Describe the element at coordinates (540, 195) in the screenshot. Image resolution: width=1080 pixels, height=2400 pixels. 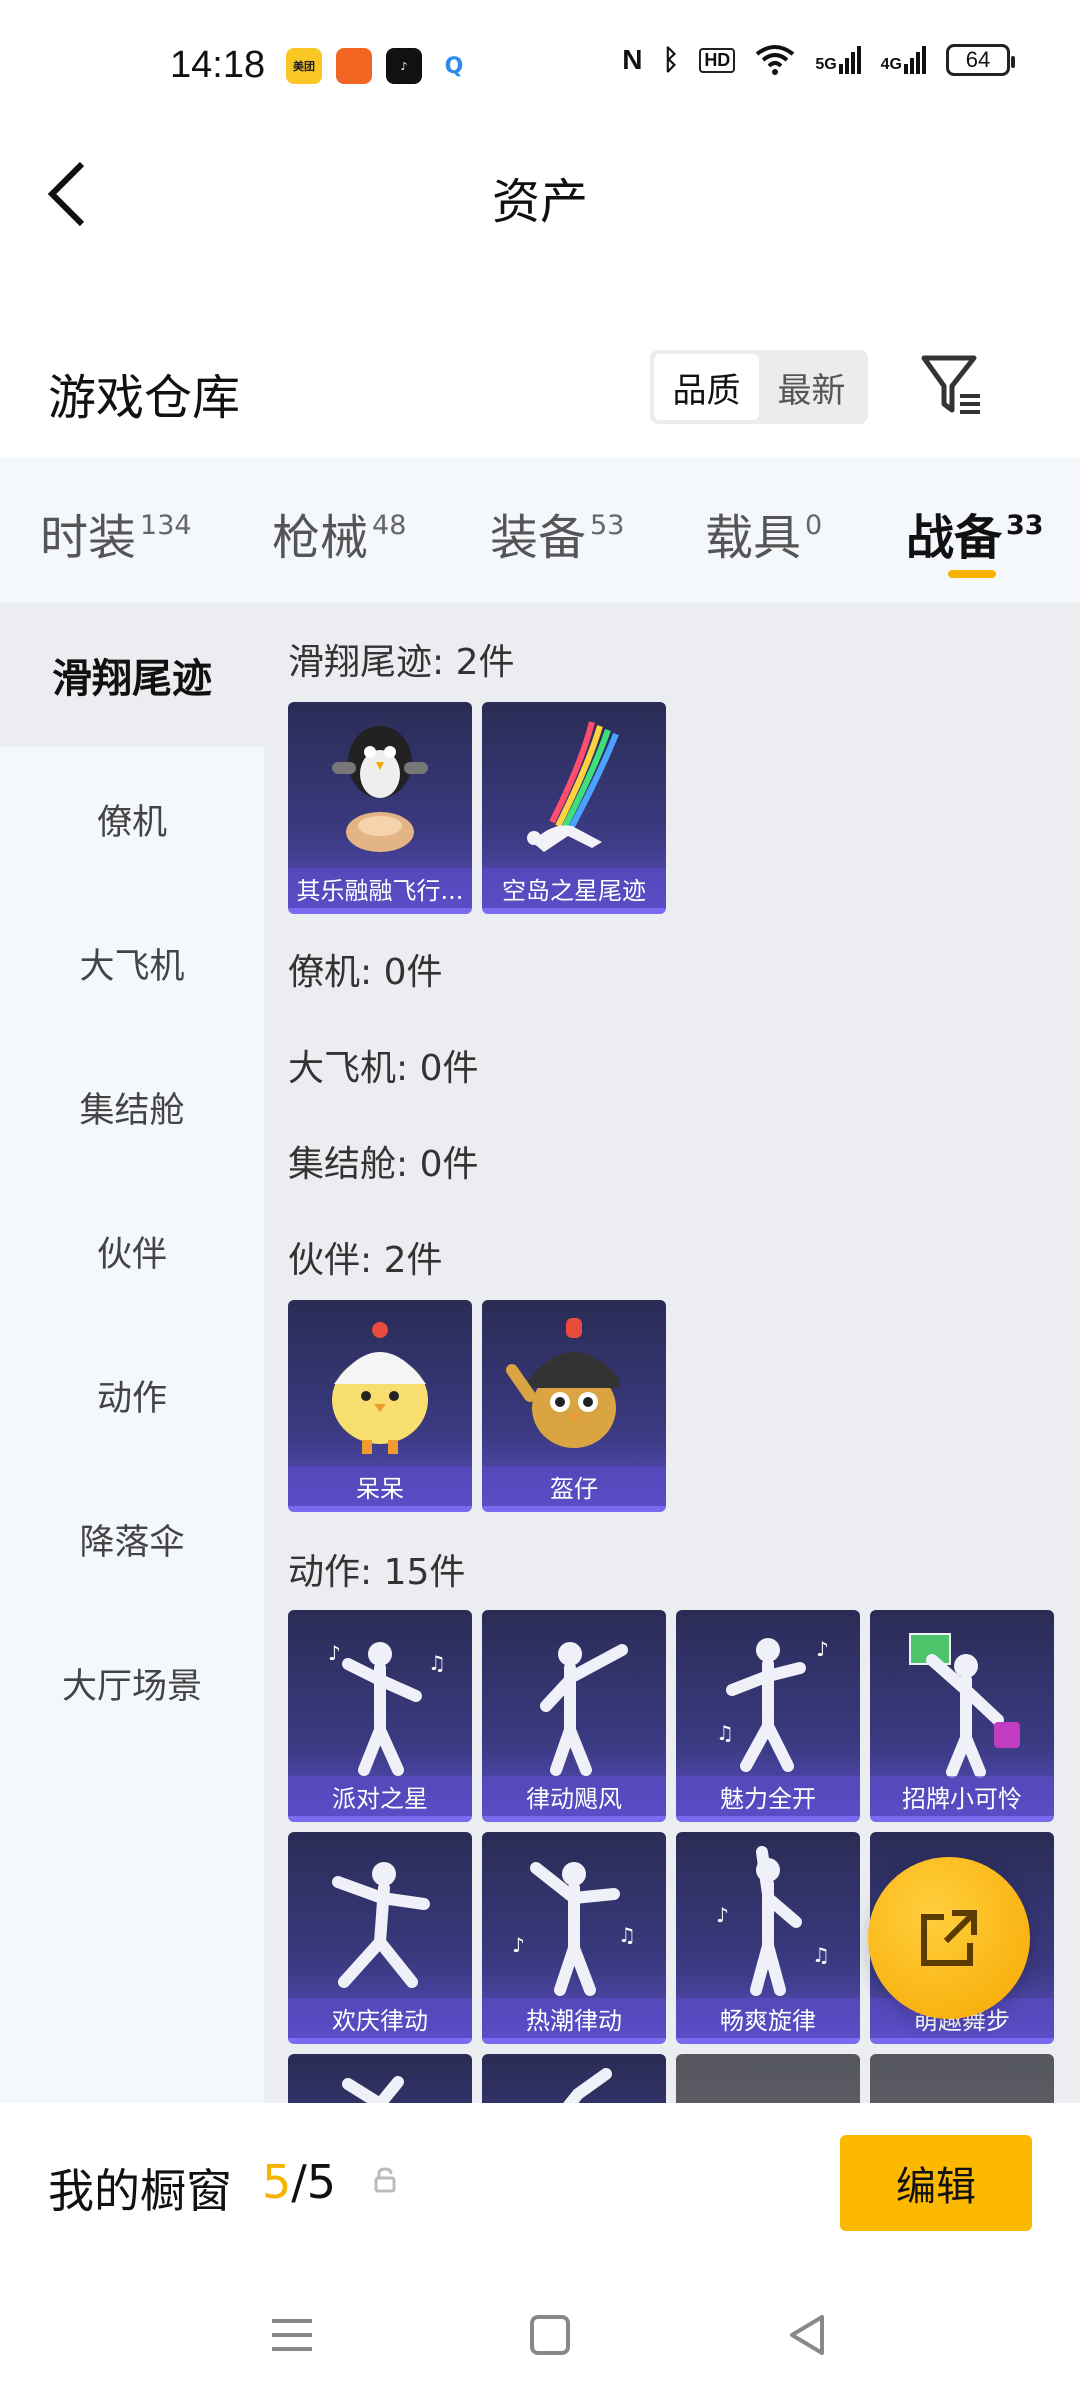
I see `title-bar: 资产` at that location.